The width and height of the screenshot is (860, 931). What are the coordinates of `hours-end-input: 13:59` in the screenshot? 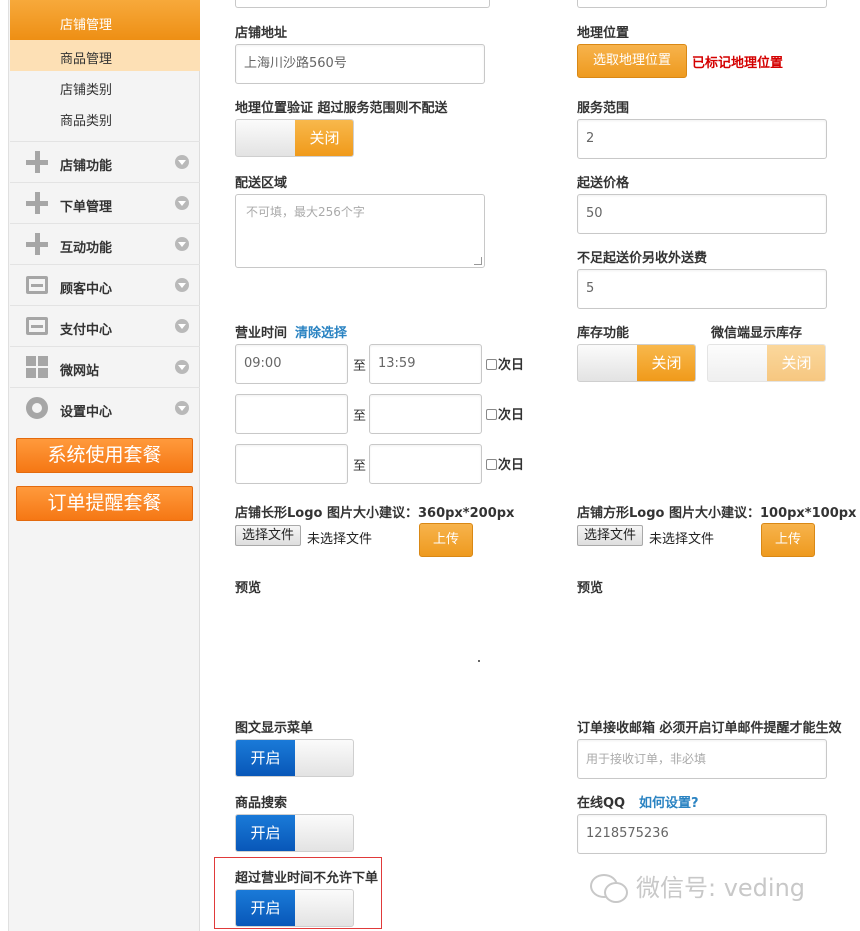 It's located at (425, 364).